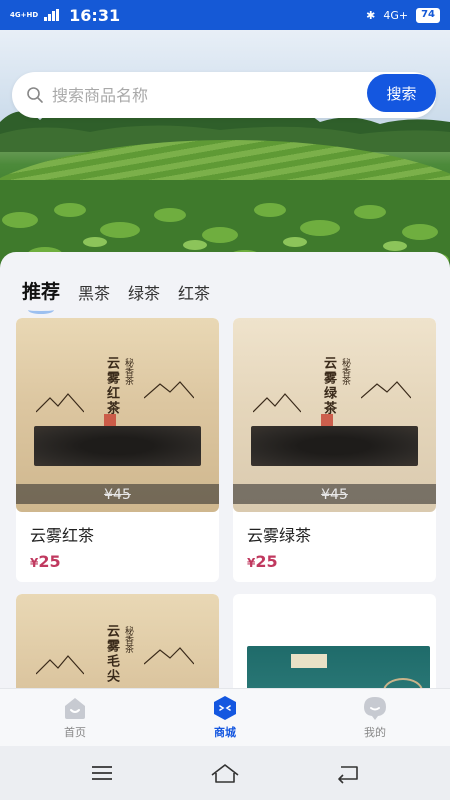  Describe the element at coordinates (35, 95) in the screenshot. I see `search-icon` at that location.